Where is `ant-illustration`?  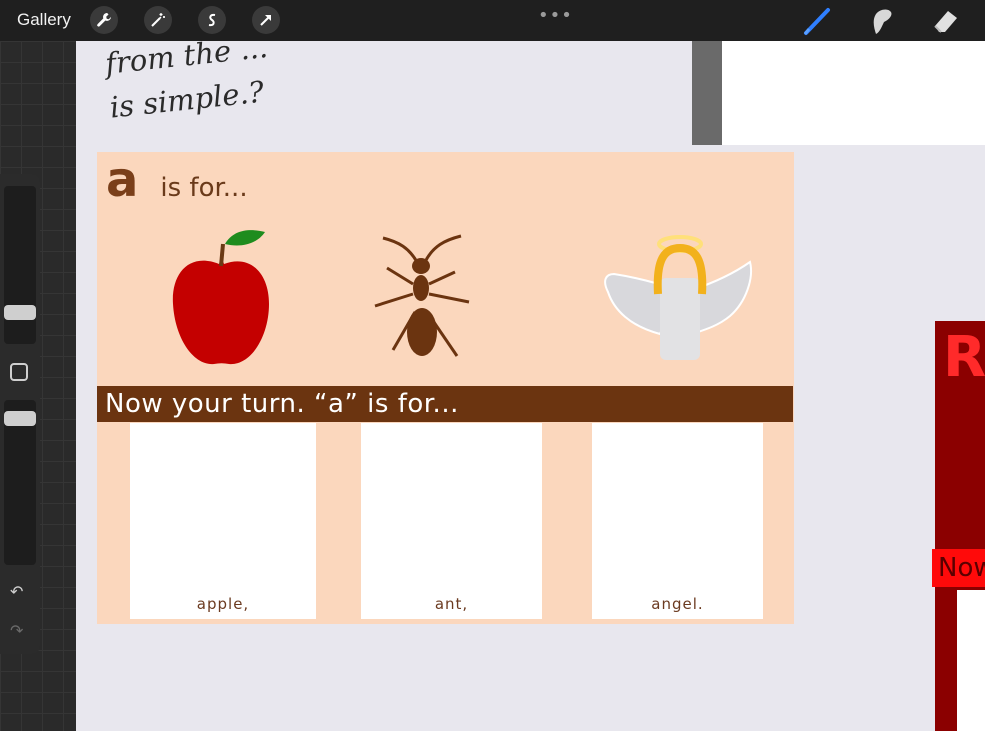
ant-illustration is located at coordinates (422, 295).